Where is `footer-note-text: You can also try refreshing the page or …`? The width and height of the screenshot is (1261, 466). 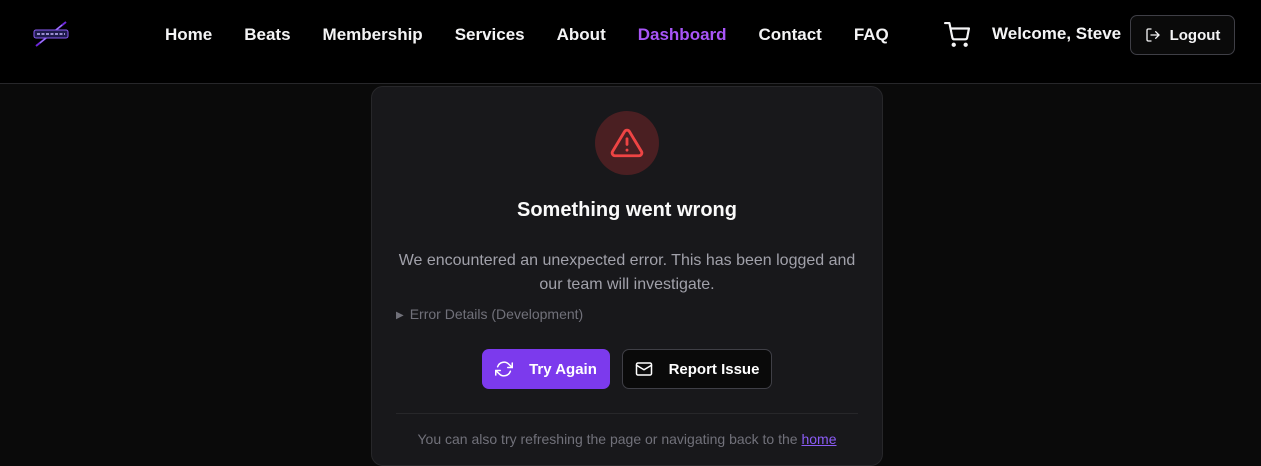
footer-note-text: You can also try refreshing the page or … is located at coordinates (607, 439).